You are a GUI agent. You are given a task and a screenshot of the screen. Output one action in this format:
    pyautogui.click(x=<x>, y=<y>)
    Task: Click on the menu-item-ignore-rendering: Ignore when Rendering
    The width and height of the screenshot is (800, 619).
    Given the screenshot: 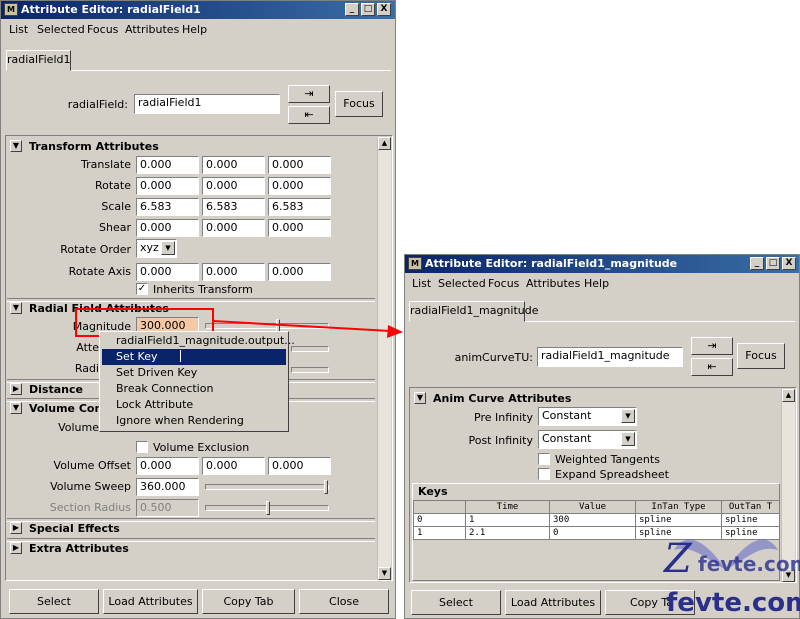 What is the action you would take?
    pyautogui.click(x=194, y=421)
    